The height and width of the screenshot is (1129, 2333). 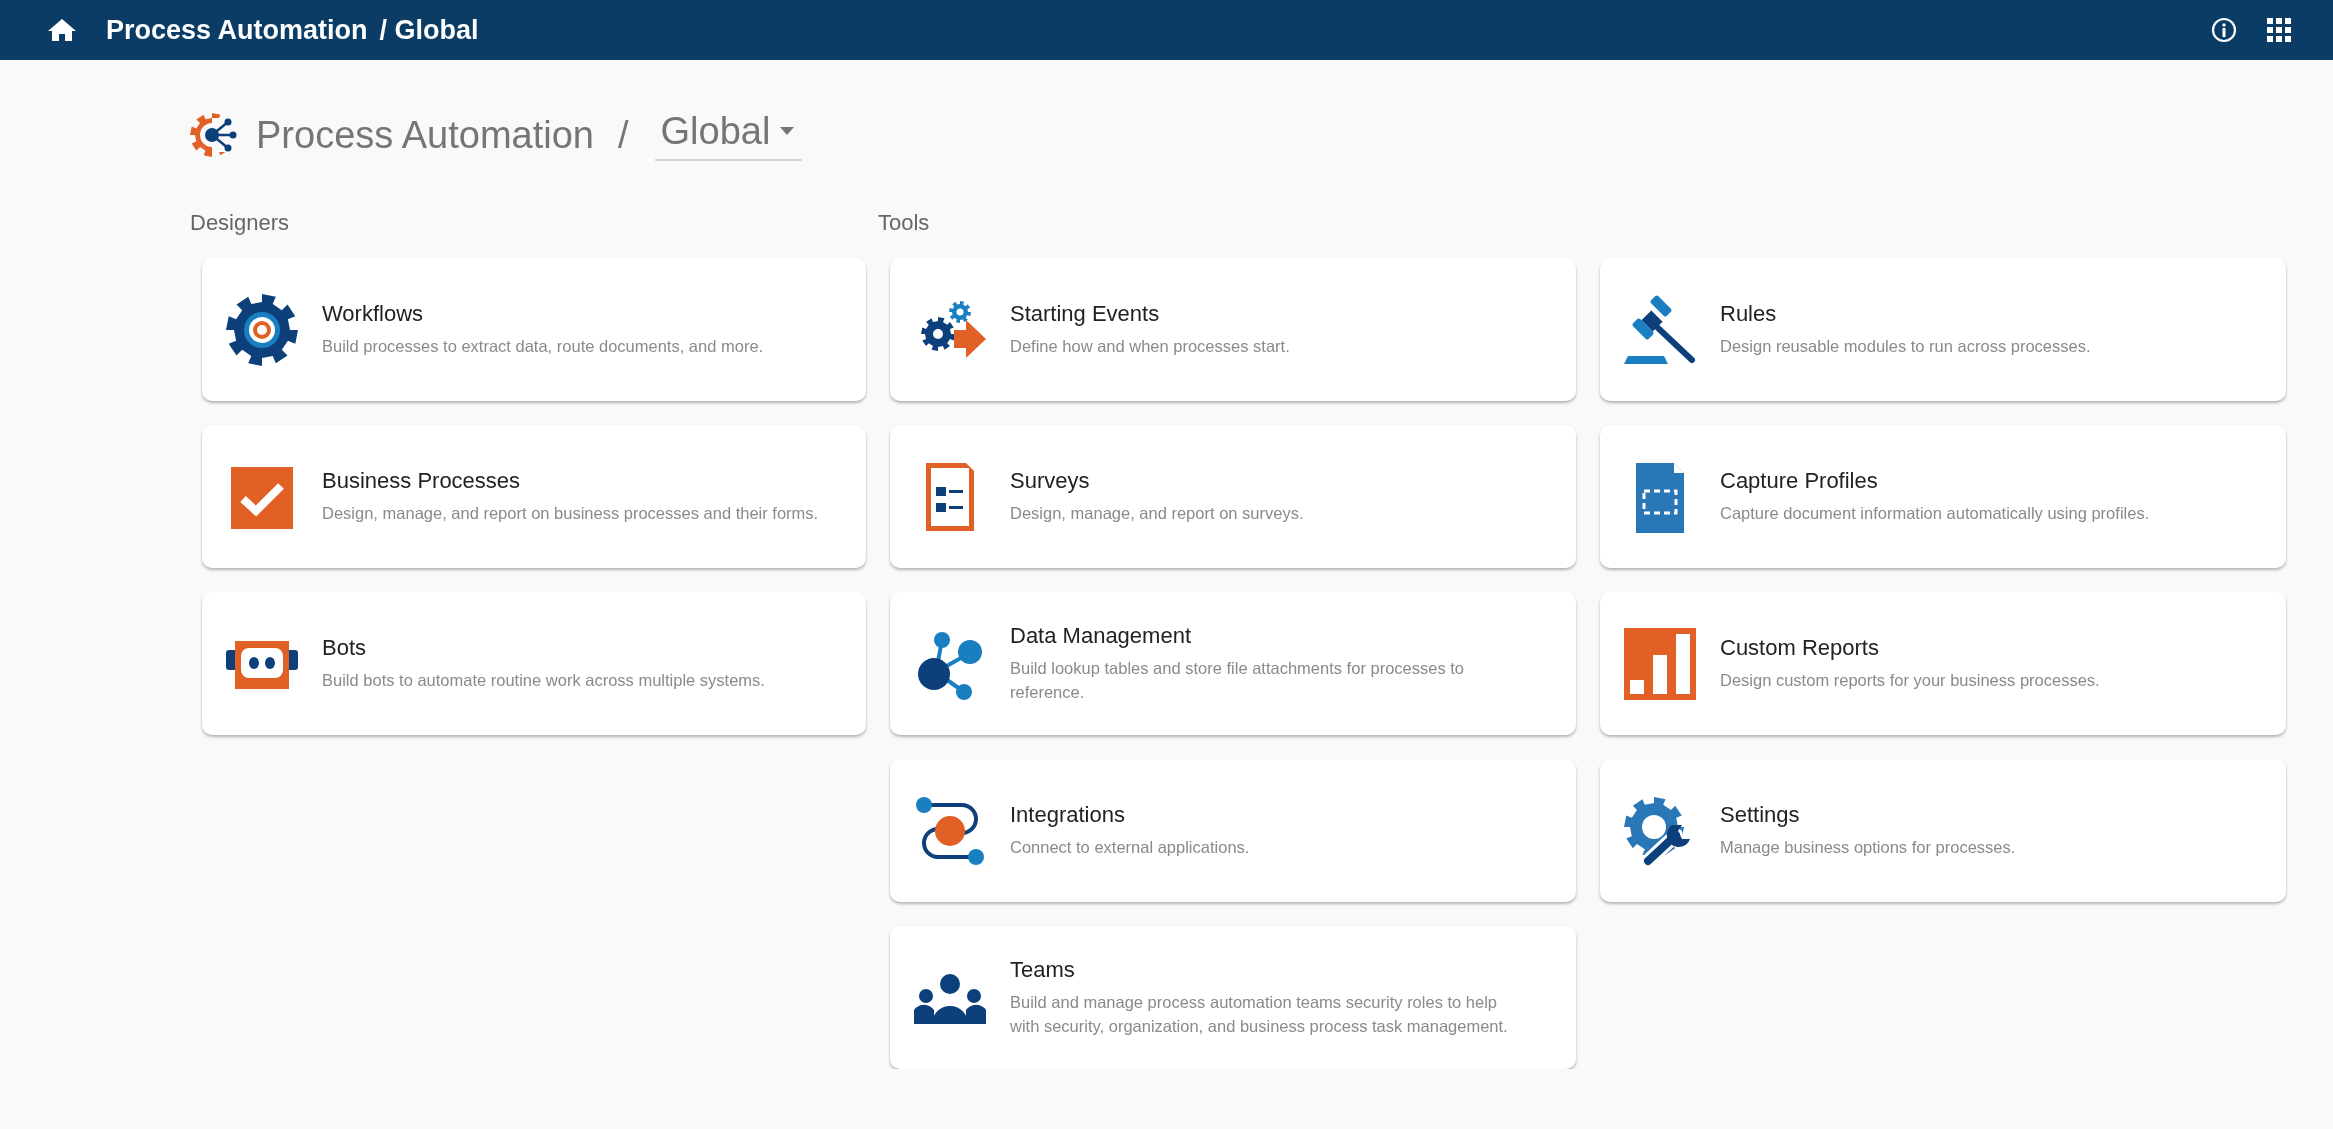 I want to click on scope-title: / Global, so click(x=429, y=30).